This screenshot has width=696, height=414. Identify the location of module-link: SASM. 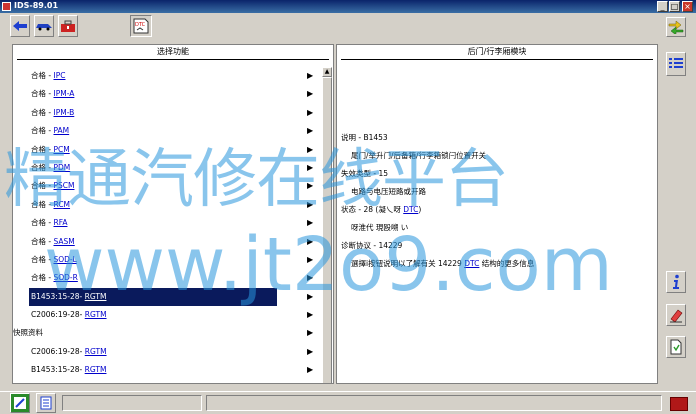
(63, 241).